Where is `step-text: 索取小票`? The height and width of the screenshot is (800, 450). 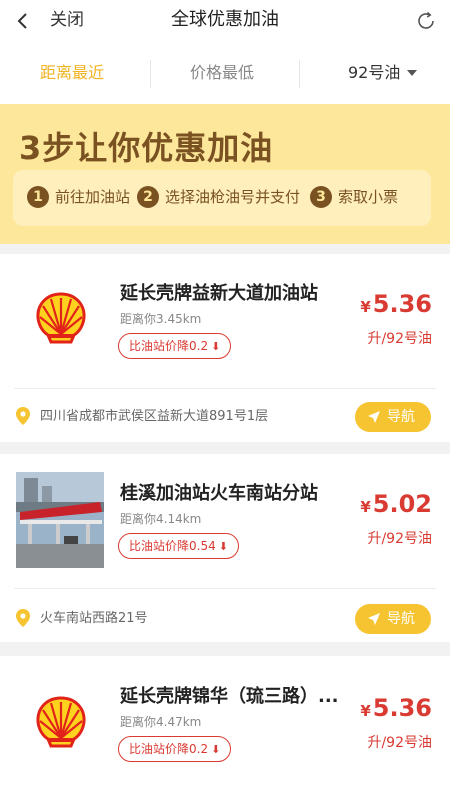 step-text: 索取小票 is located at coordinates (368, 197).